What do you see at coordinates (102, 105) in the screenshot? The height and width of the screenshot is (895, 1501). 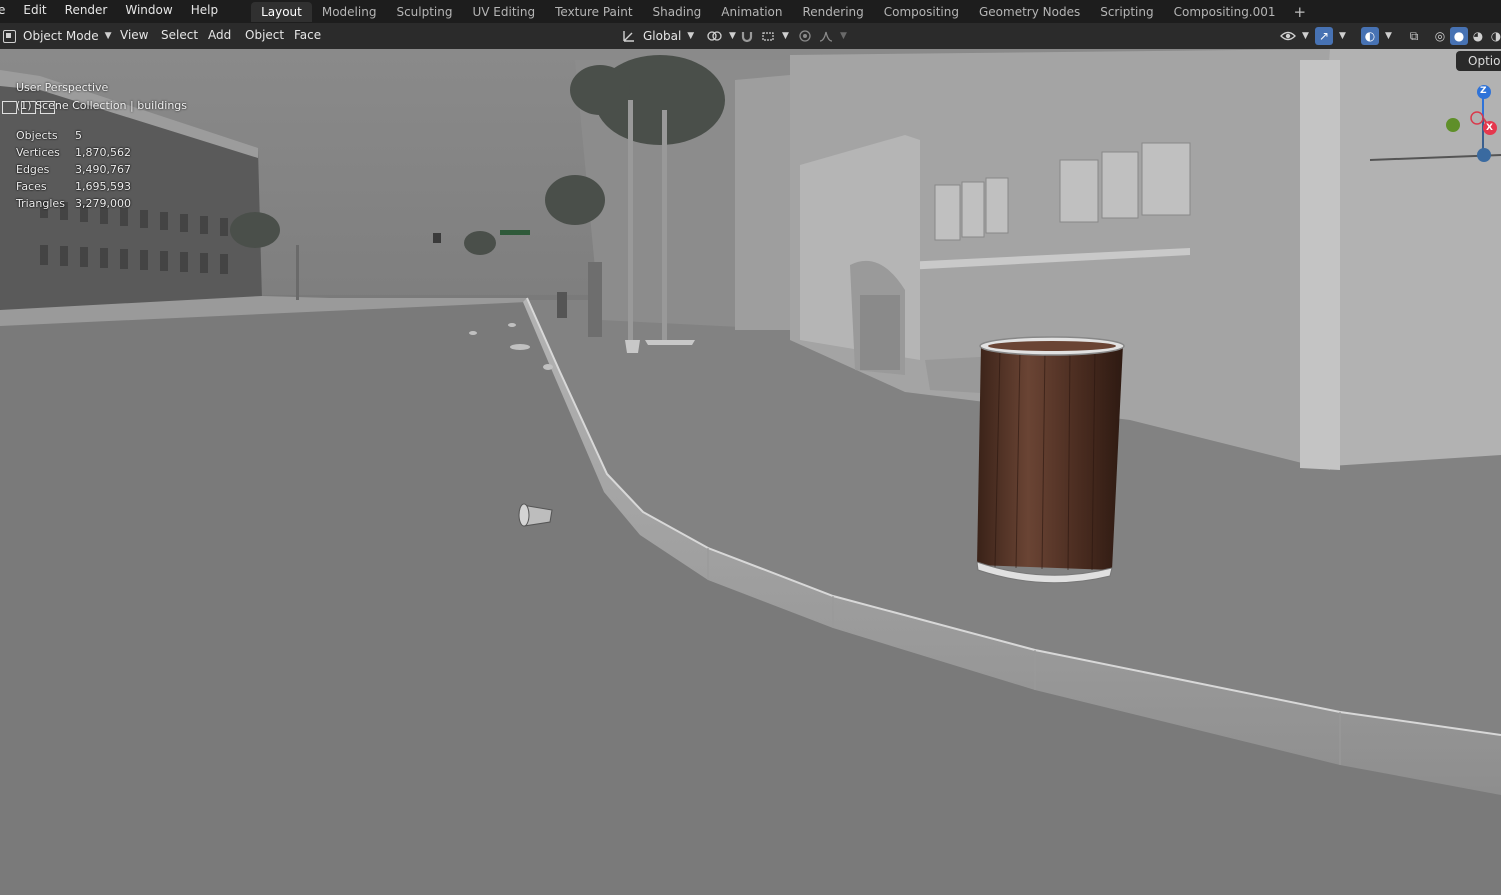 I see `active-collection-label: (1) Scene Collection | buildings` at bounding box center [102, 105].